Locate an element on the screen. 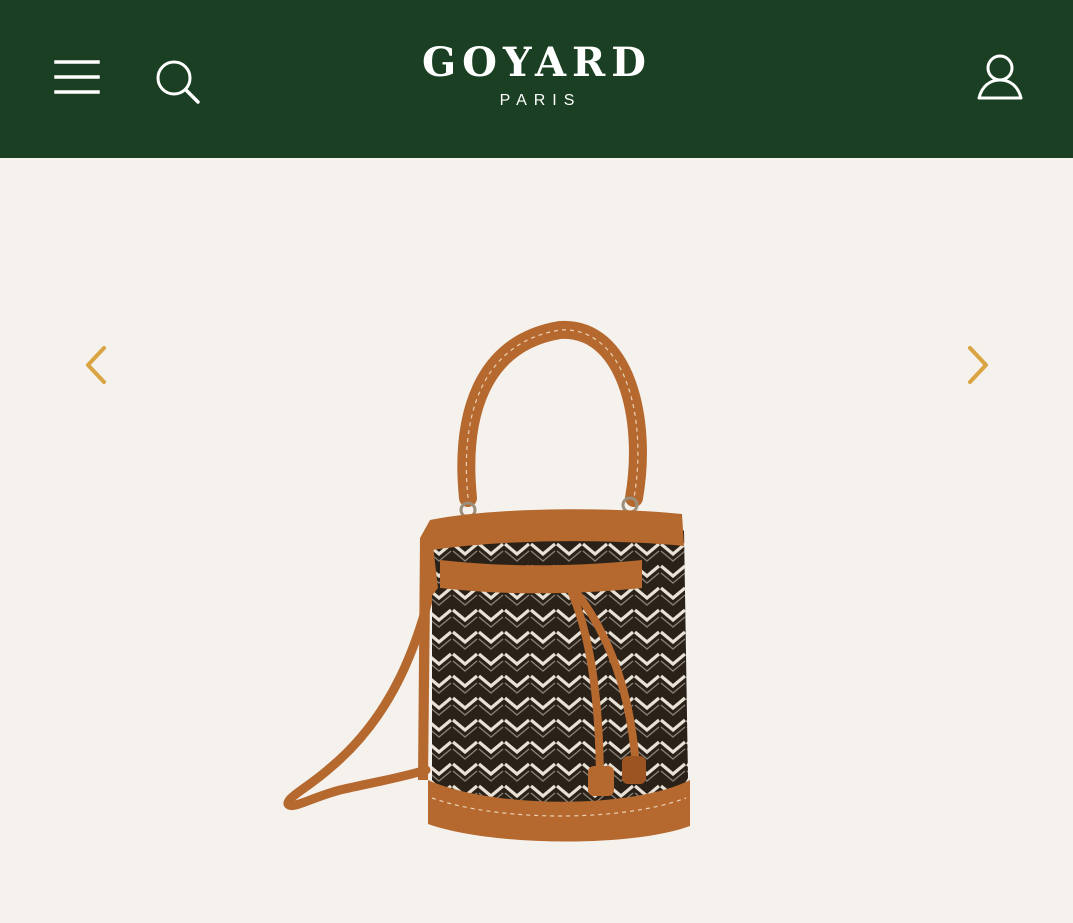 This screenshot has height=923, width=1073. chevron-right-icon is located at coordinates (978, 365).